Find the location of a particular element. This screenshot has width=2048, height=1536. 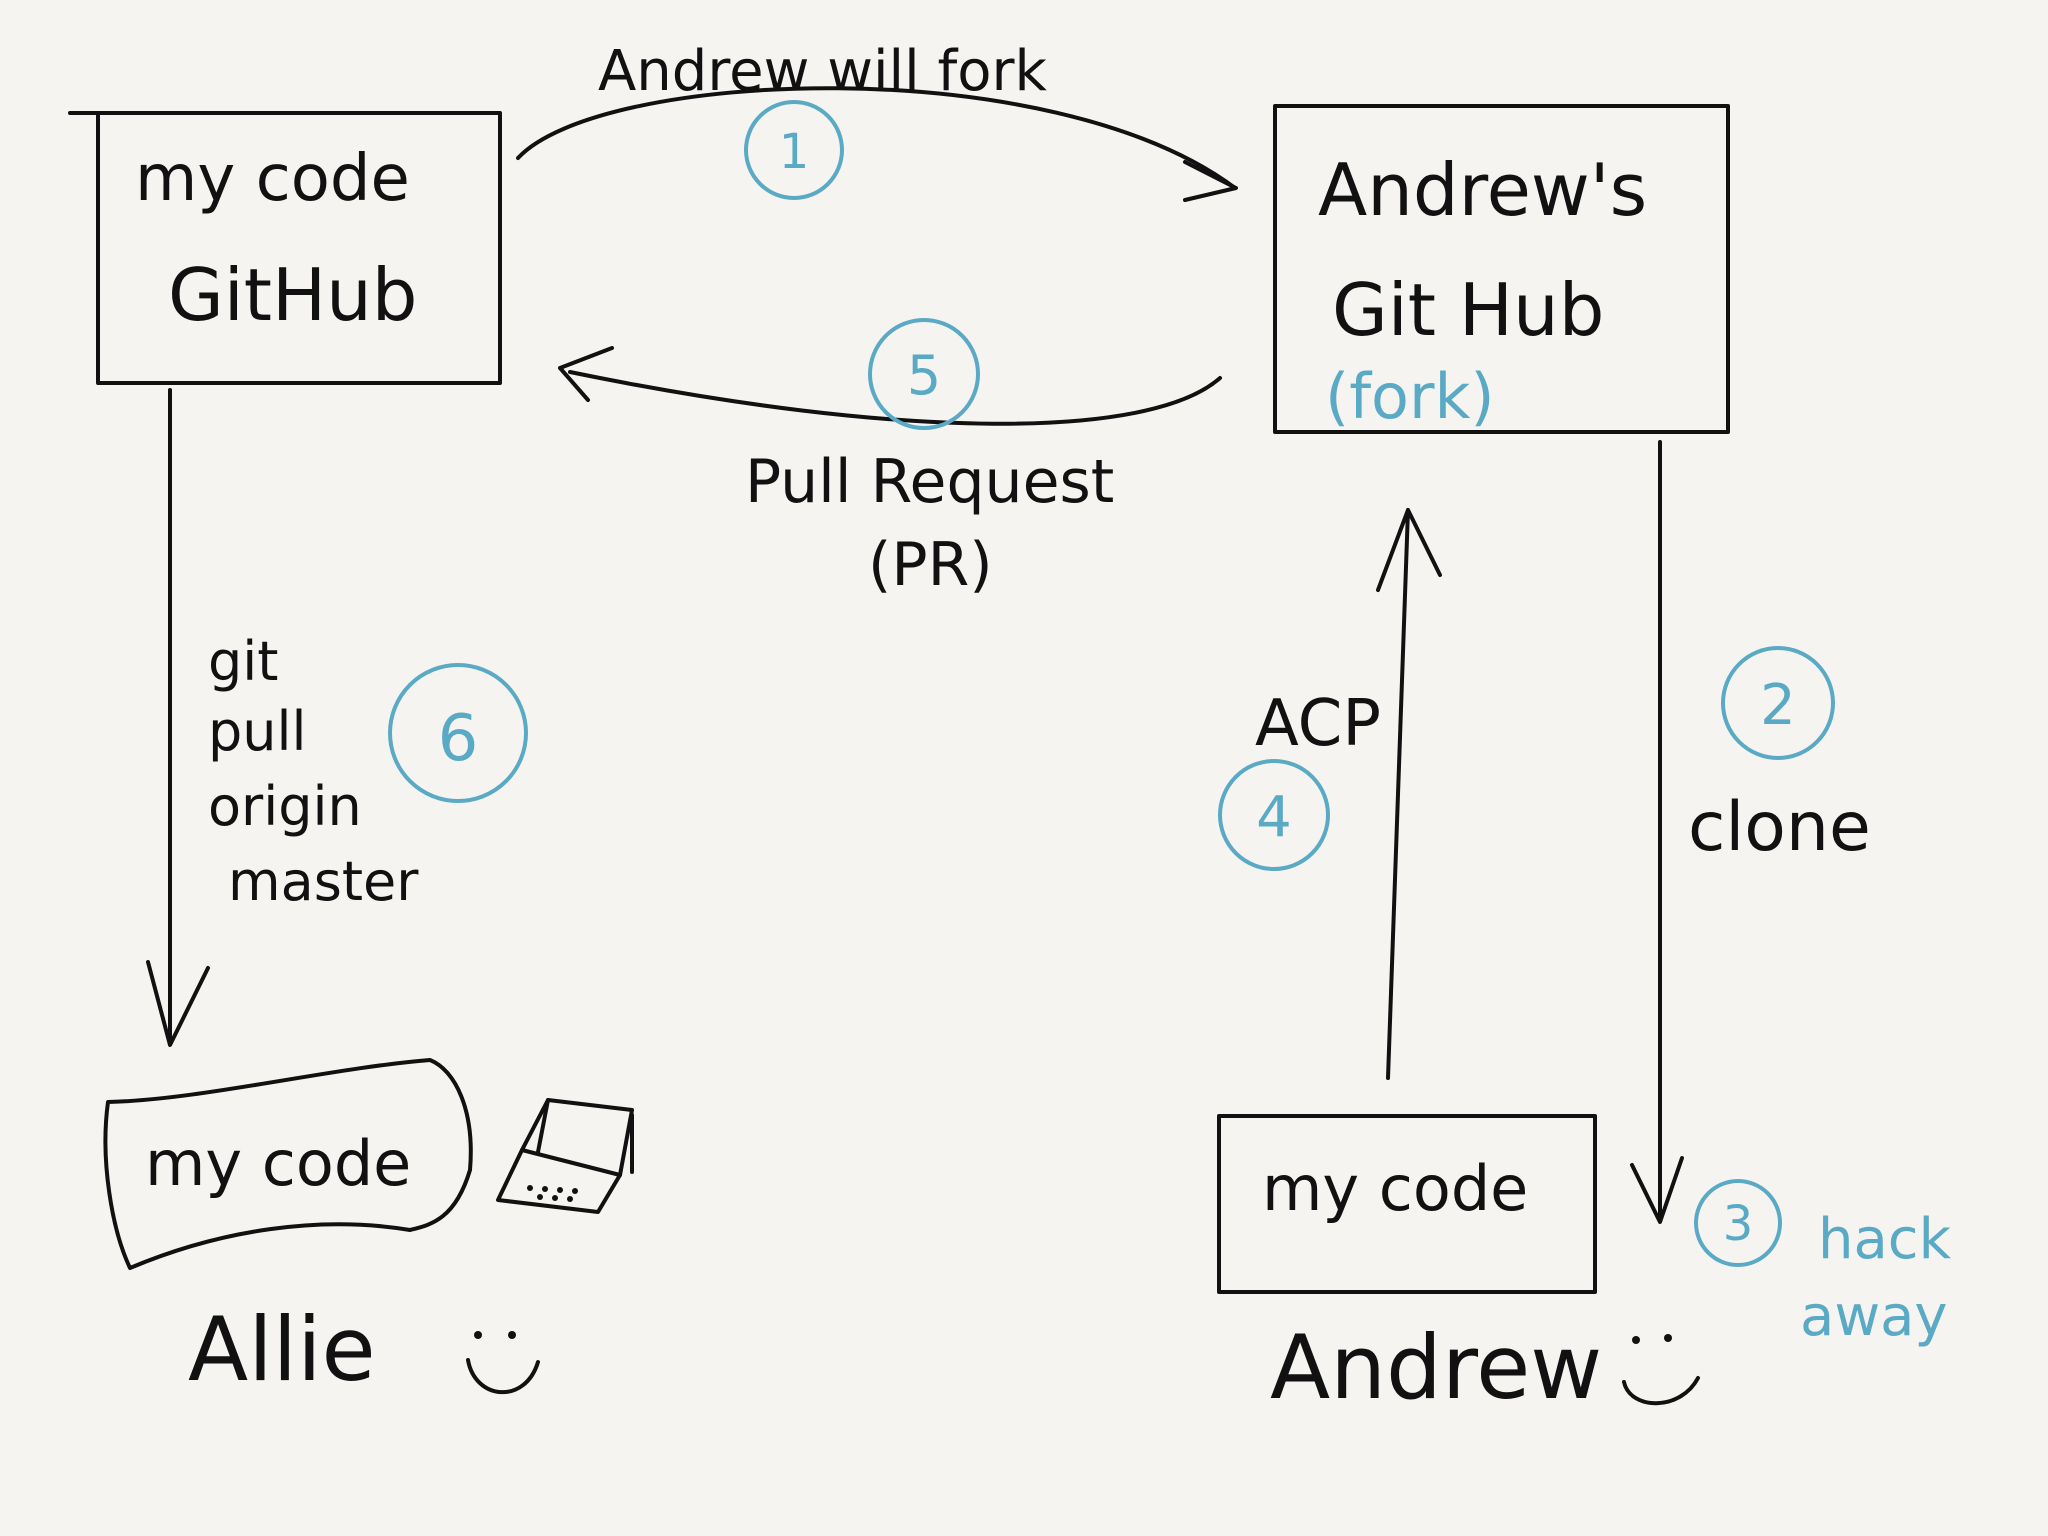

allie-local-code: my code is located at coordinates (288, 1164).